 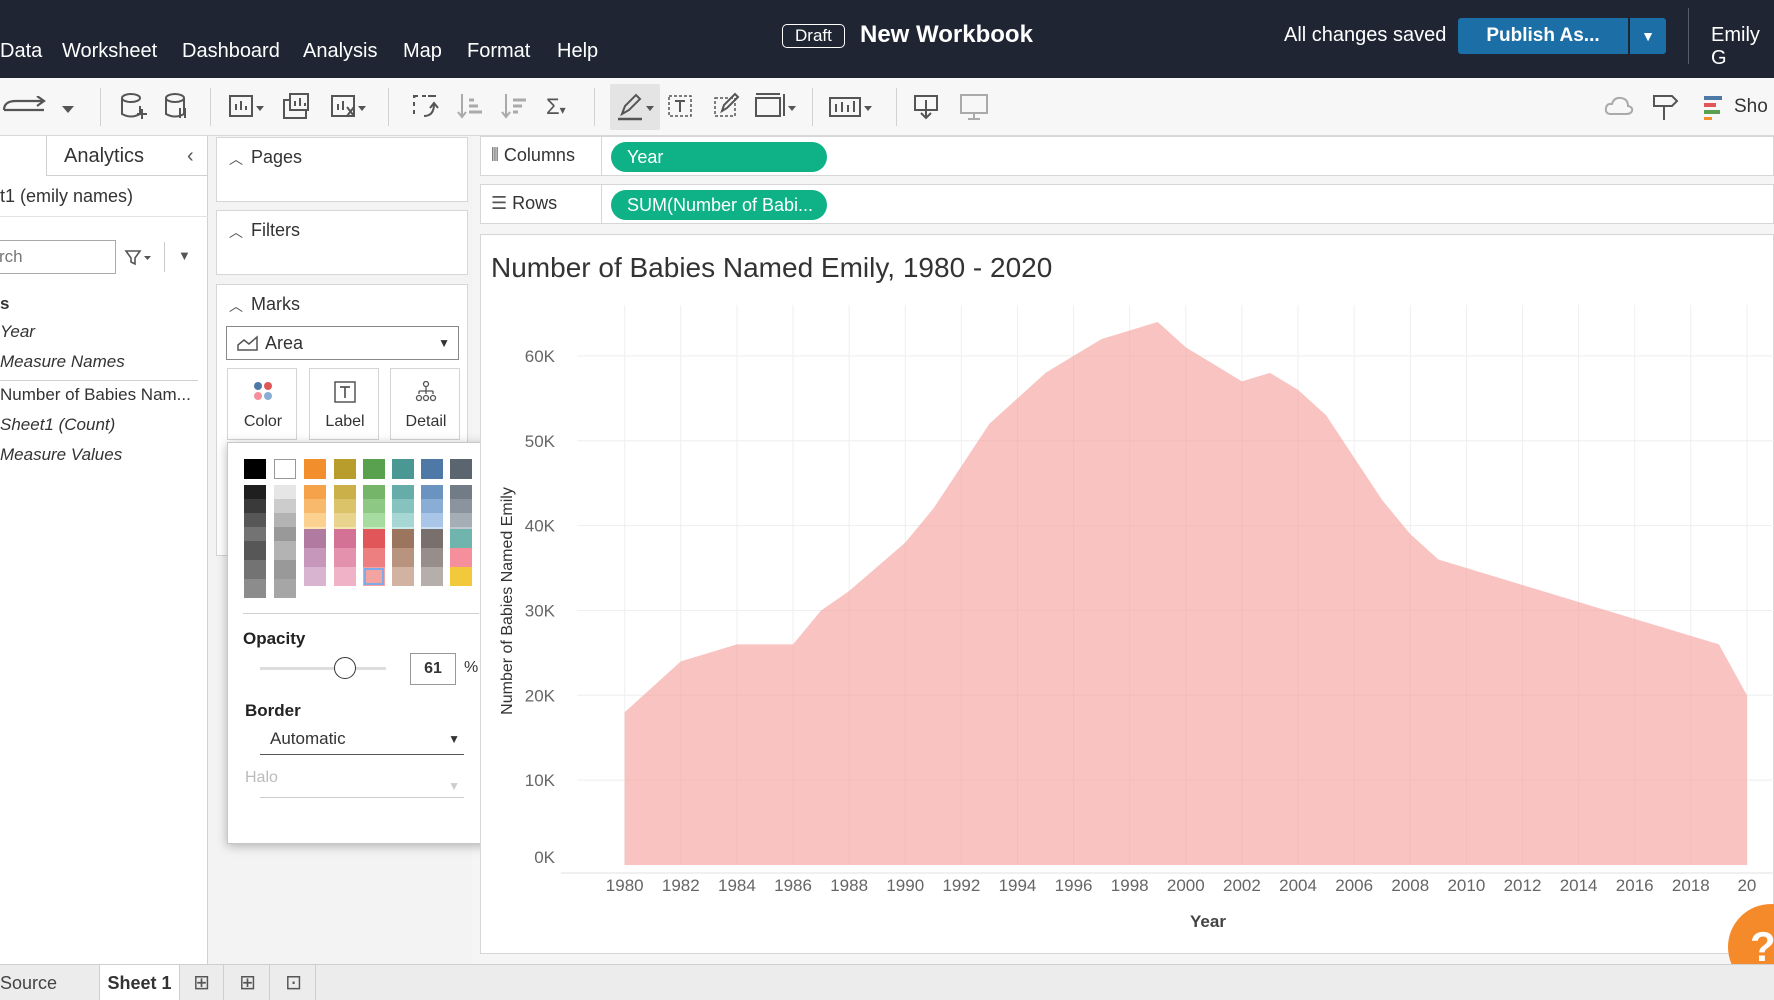 What do you see at coordinates (66, 196) in the screenshot?
I see `datasource-name: t1 (emily names)` at bounding box center [66, 196].